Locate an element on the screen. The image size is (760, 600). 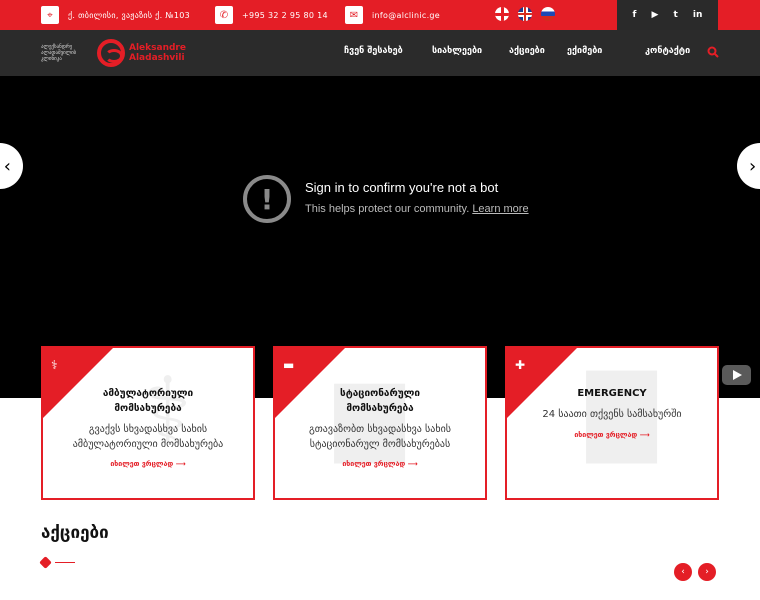
email-item: ✉ info@alclinic.ge is located at coordinates (392, 15).